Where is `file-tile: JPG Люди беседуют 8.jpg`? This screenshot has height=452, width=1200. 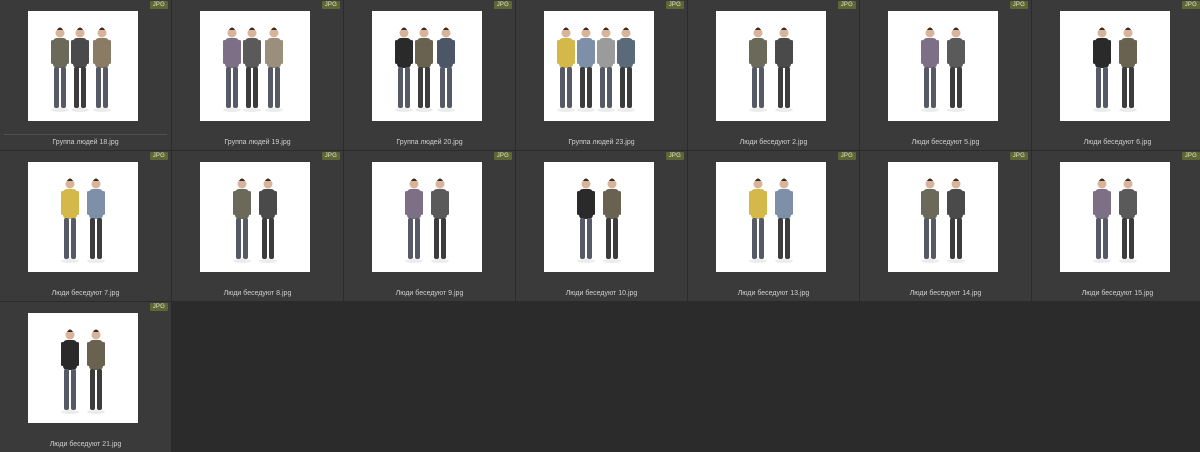 file-tile: JPG Люди беседуют 8.jpg is located at coordinates (257, 226).